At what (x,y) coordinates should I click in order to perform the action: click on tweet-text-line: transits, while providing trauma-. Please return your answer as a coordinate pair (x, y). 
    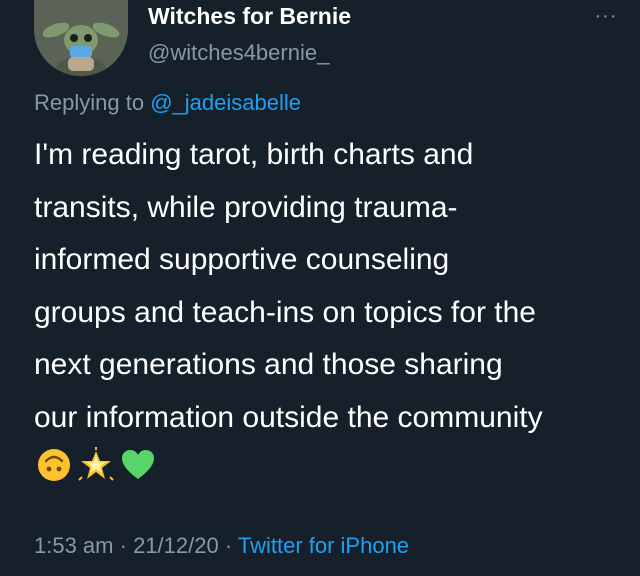
    Looking at the image, I should click on (246, 207).